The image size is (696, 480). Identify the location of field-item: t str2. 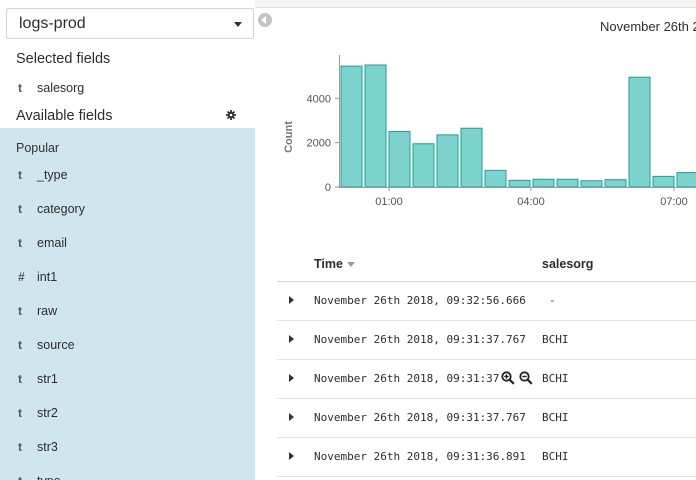
(127, 413).